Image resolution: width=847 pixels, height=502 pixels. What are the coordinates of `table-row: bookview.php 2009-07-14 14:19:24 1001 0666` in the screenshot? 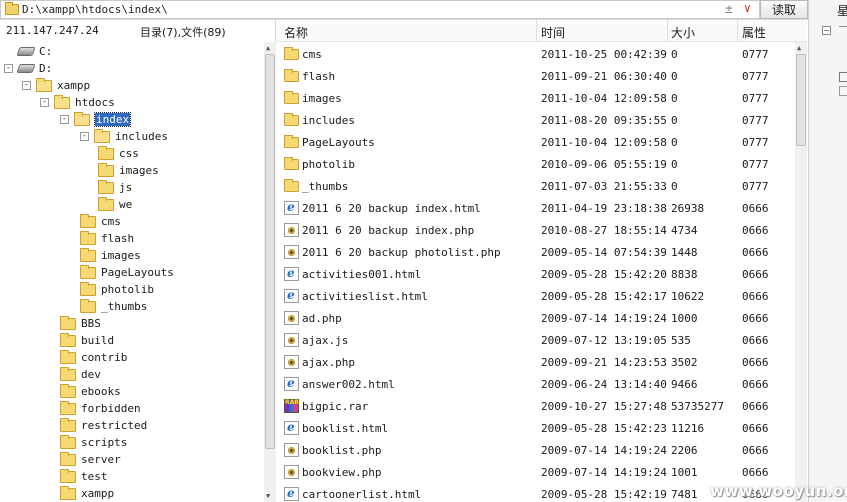 It's located at (536, 472).